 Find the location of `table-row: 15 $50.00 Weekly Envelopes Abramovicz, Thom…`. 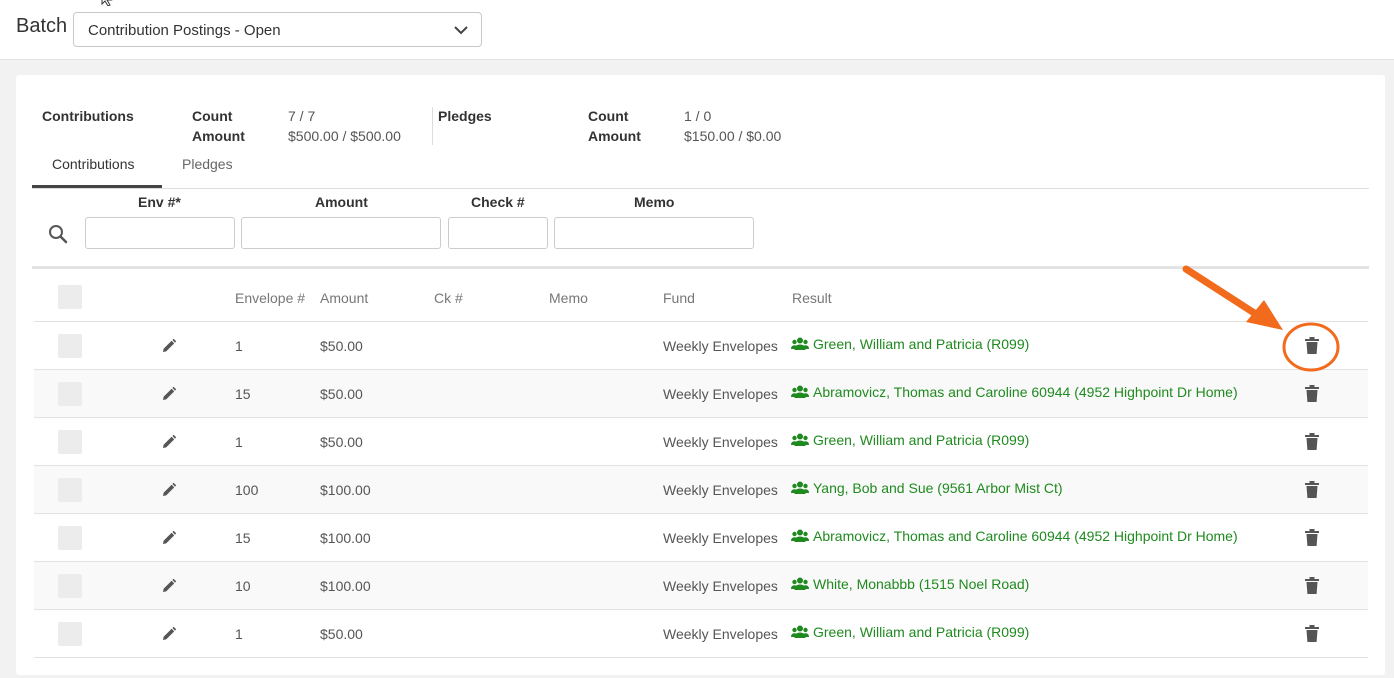

table-row: 15 $50.00 Weekly Envelopes Abramovicz, Thom… is located at coordinates (701, 393).